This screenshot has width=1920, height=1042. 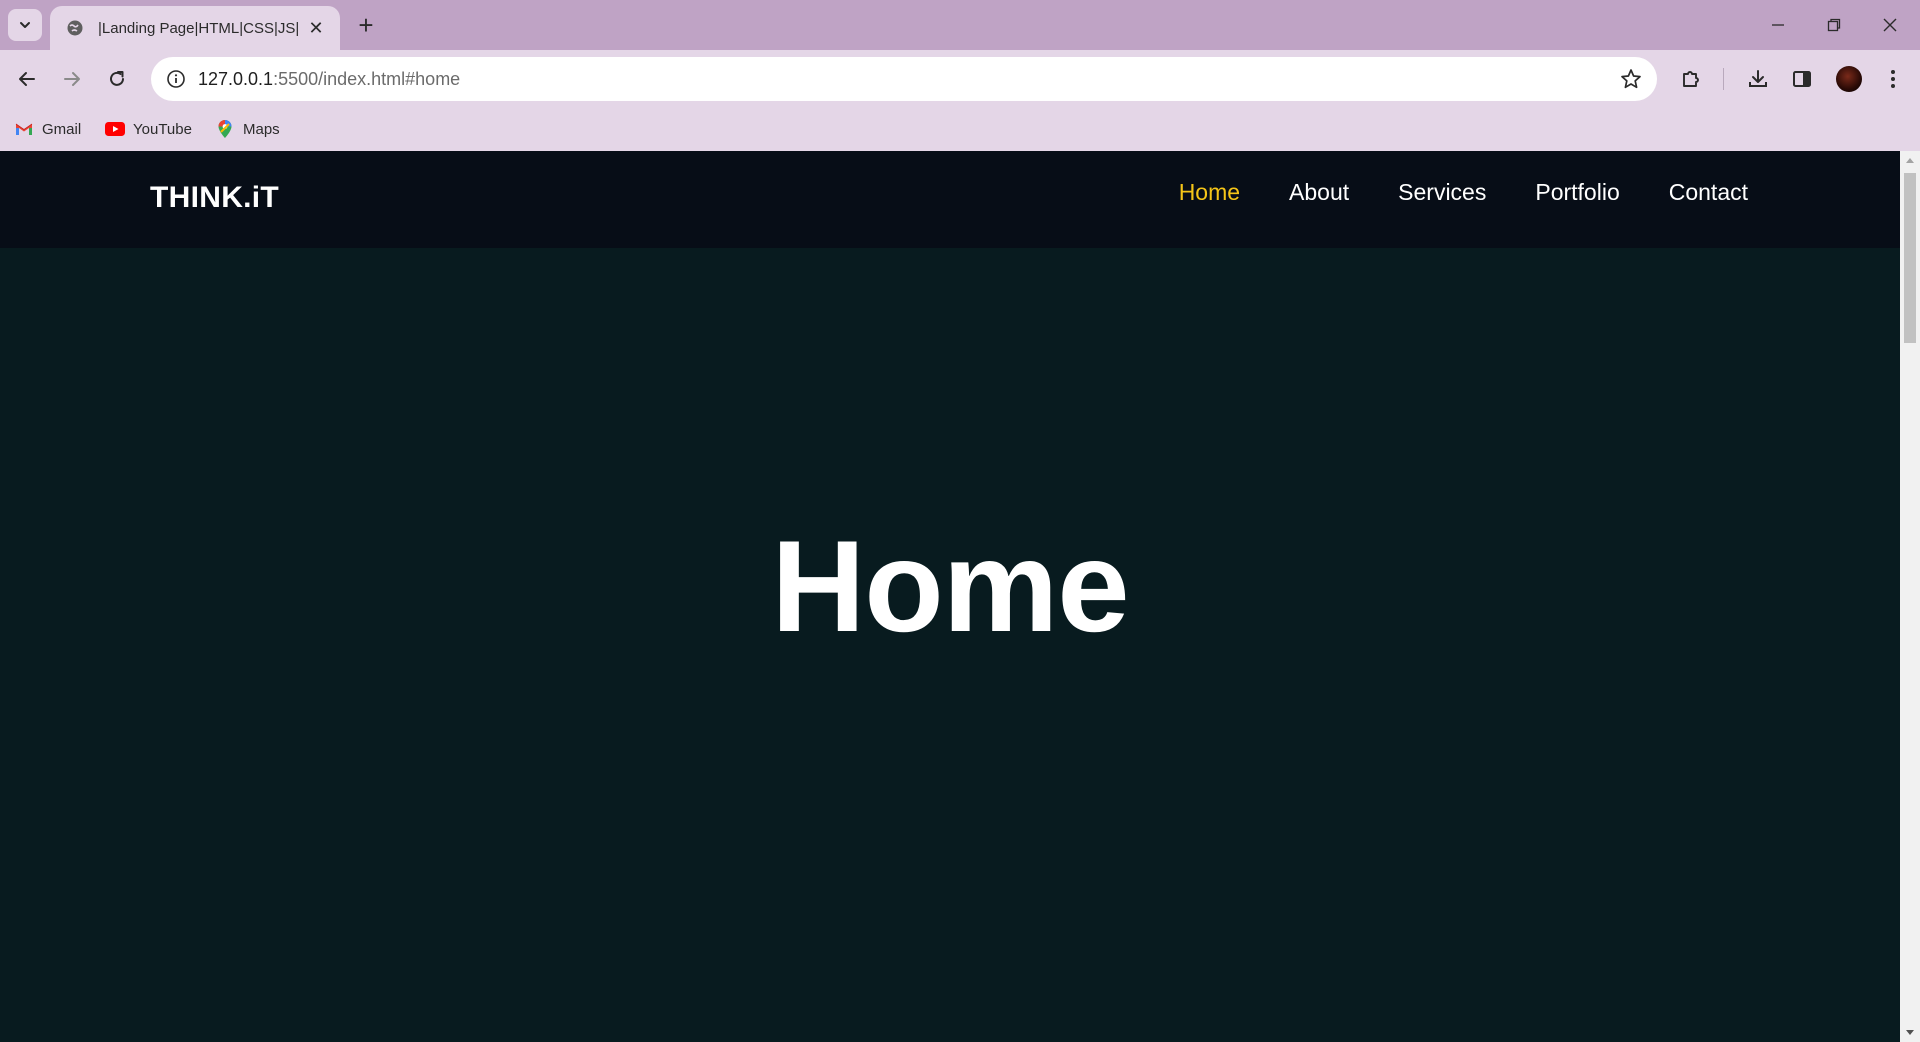 I want to click on forward-arrow-icon, so click(x=72, y=79).